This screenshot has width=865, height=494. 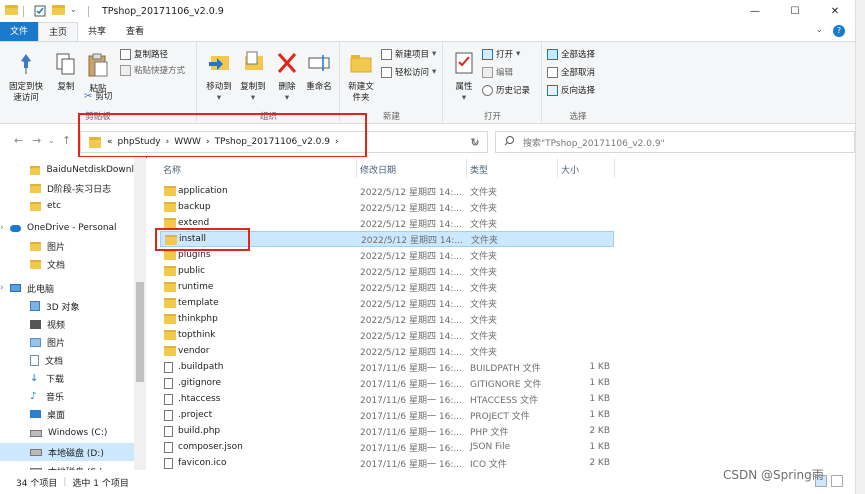 I want to click on nav-item: BaiduNetdiskDownl, so click(x=67, y=170).